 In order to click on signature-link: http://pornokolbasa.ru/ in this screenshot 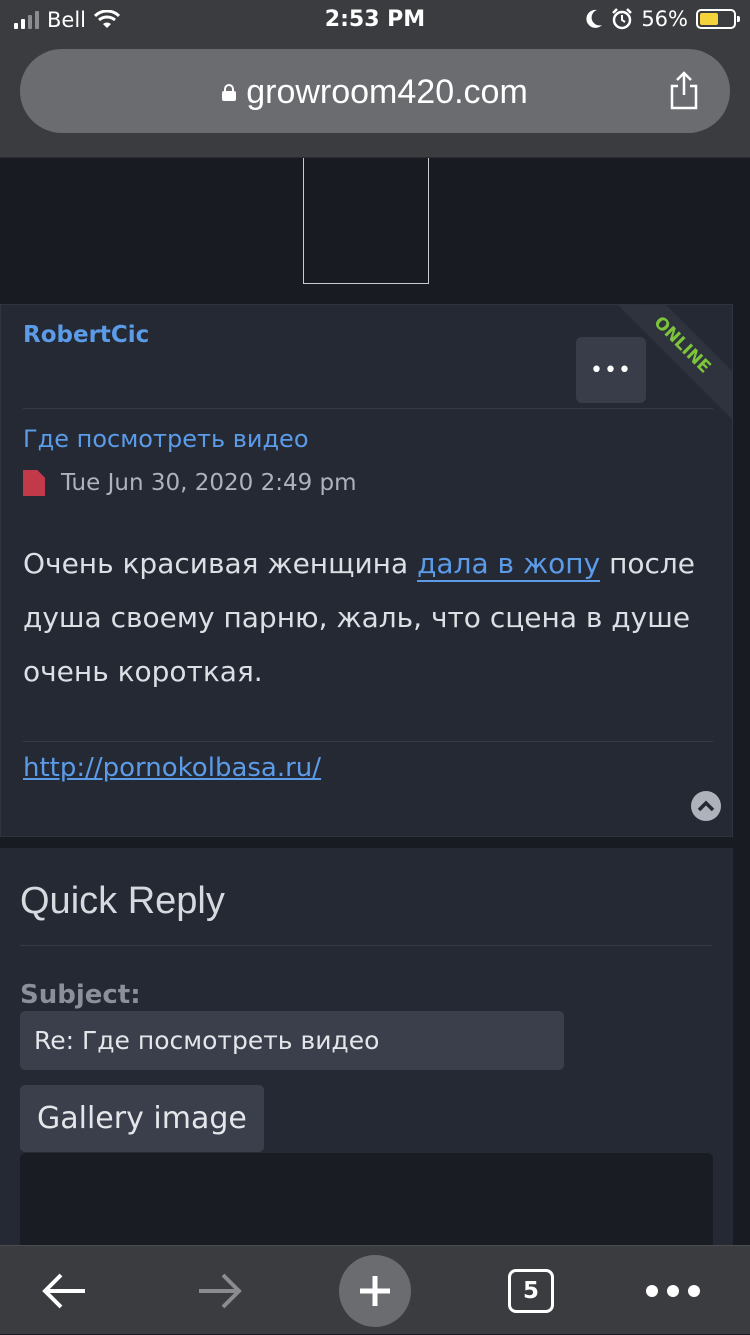, I will do `click(172, 768)`.